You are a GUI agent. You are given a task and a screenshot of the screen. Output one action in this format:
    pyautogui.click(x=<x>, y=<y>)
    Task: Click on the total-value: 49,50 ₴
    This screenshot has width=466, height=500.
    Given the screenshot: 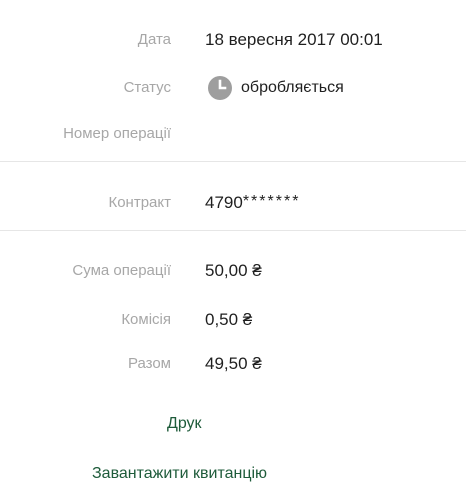 What is the action you would take?
    pyautogui.click(x=233, y=363)
    